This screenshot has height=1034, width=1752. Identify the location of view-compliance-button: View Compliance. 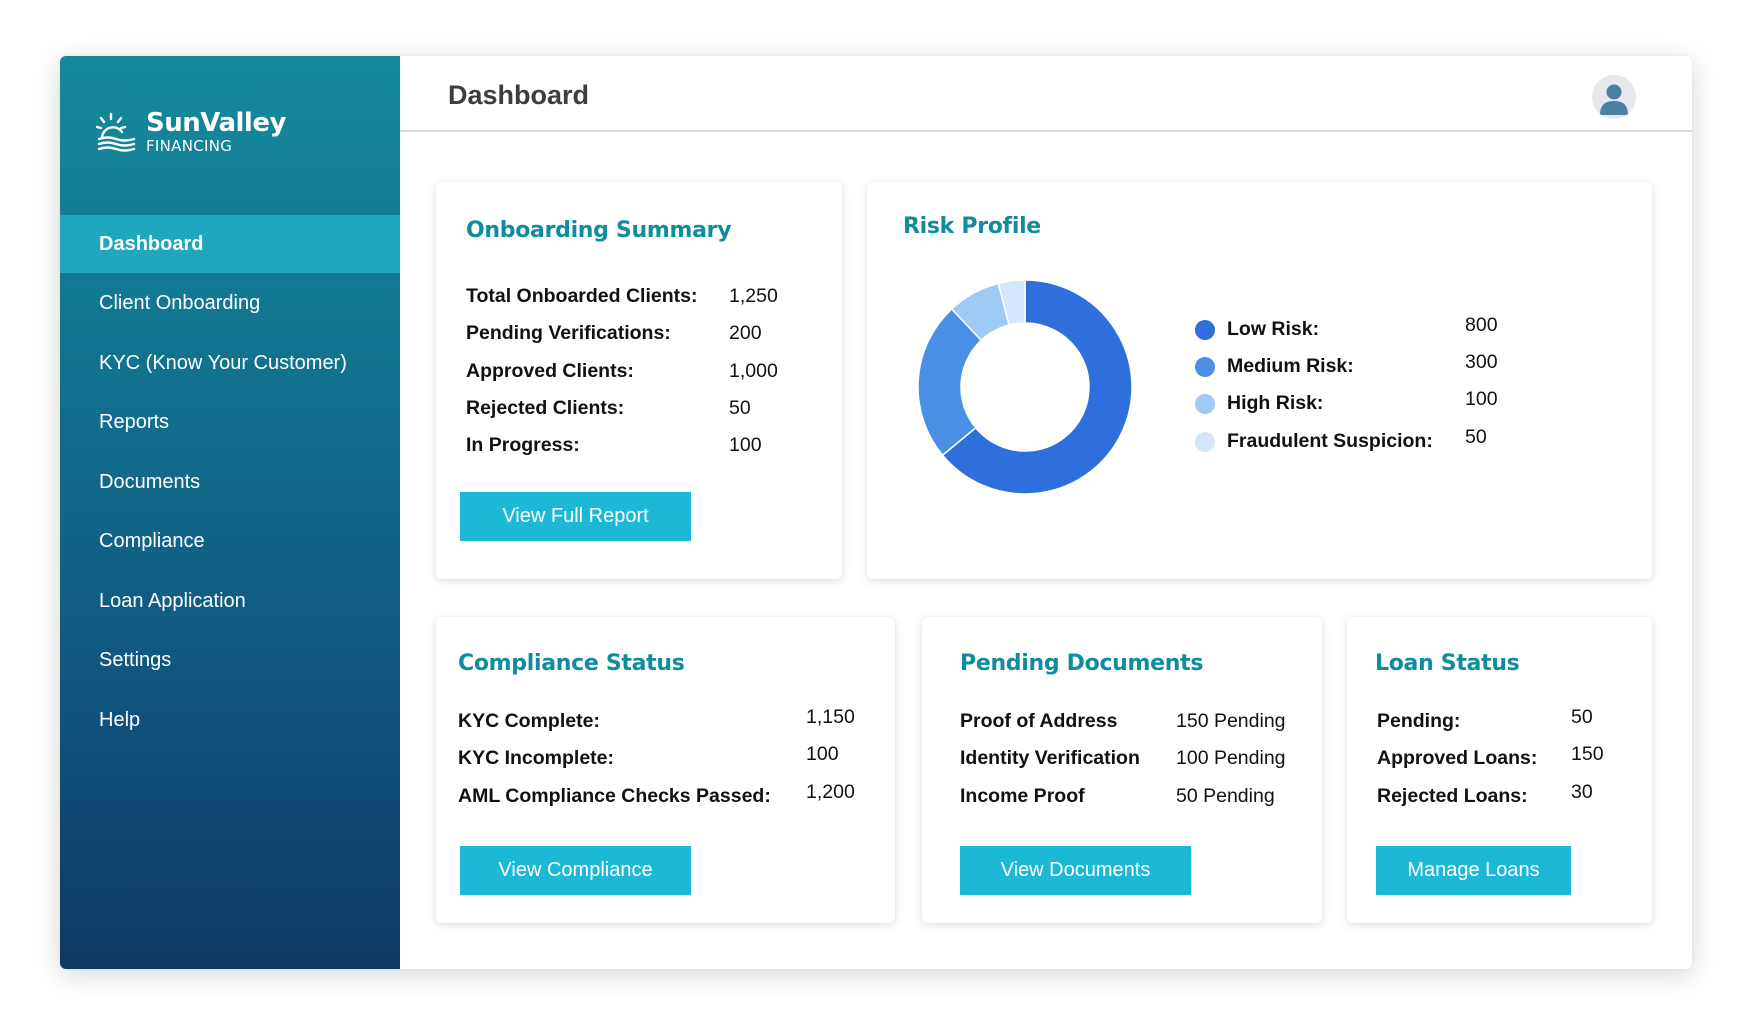
(575, 870).